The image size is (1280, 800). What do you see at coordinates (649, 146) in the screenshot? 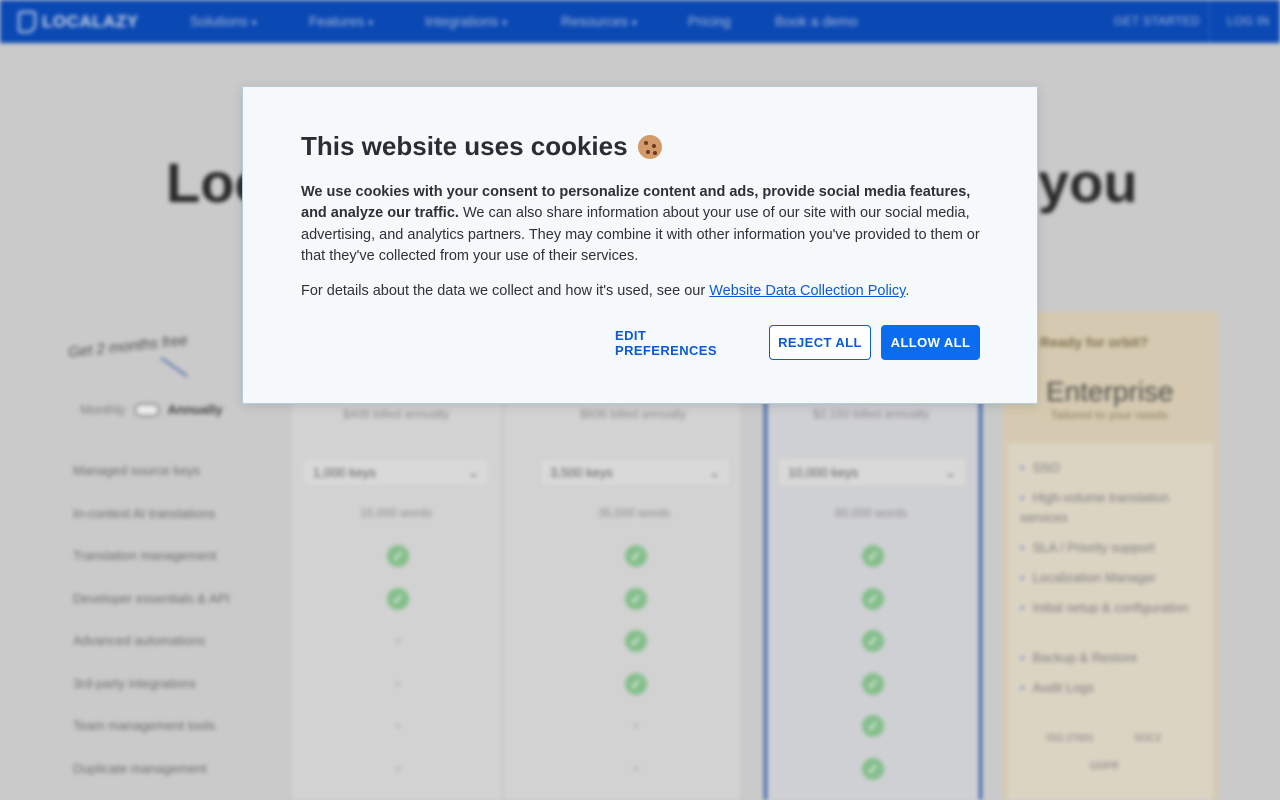
I see `cookie-icon` at bounding box center [649, 146].